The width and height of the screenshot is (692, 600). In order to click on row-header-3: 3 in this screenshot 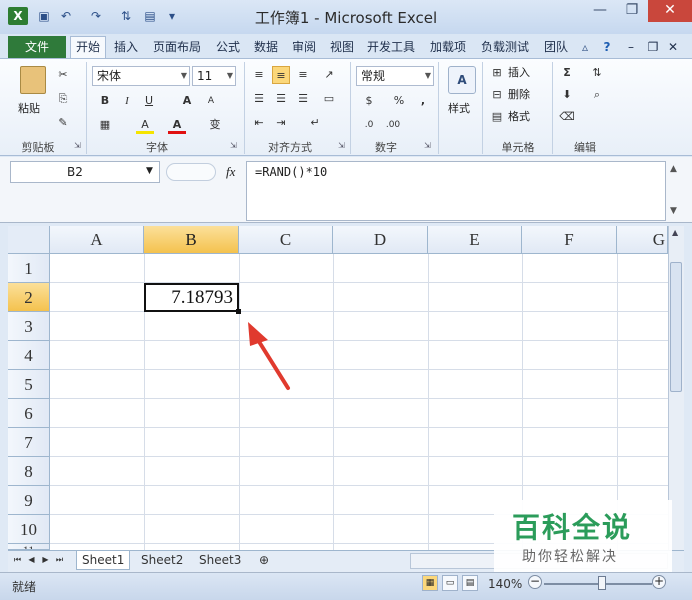, I will do `click(29, 326)`.